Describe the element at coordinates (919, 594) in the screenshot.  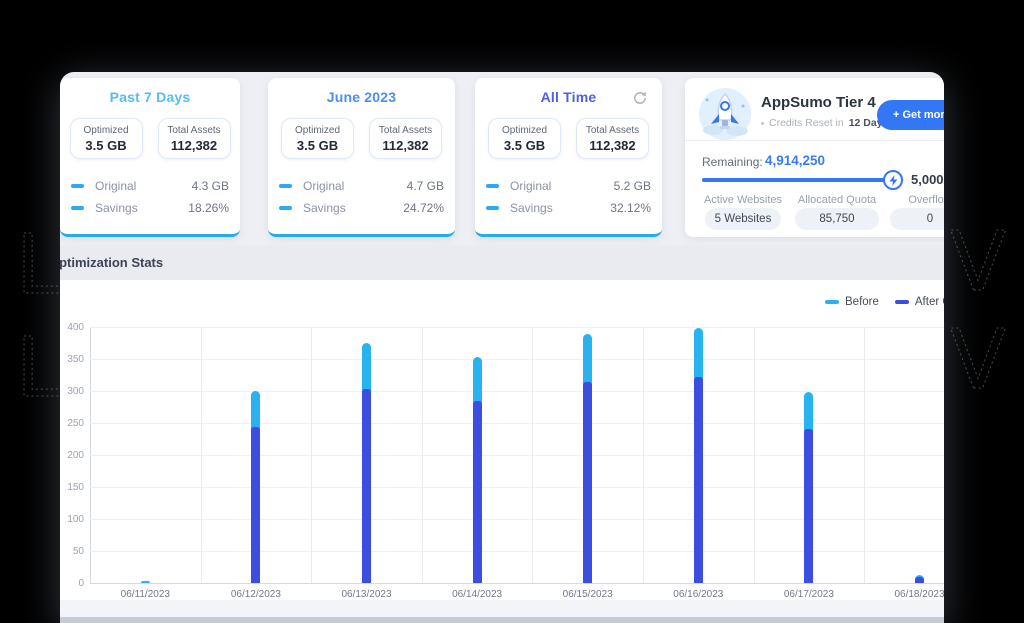
I see `x-tick-label: 06/18/2023` at that location.